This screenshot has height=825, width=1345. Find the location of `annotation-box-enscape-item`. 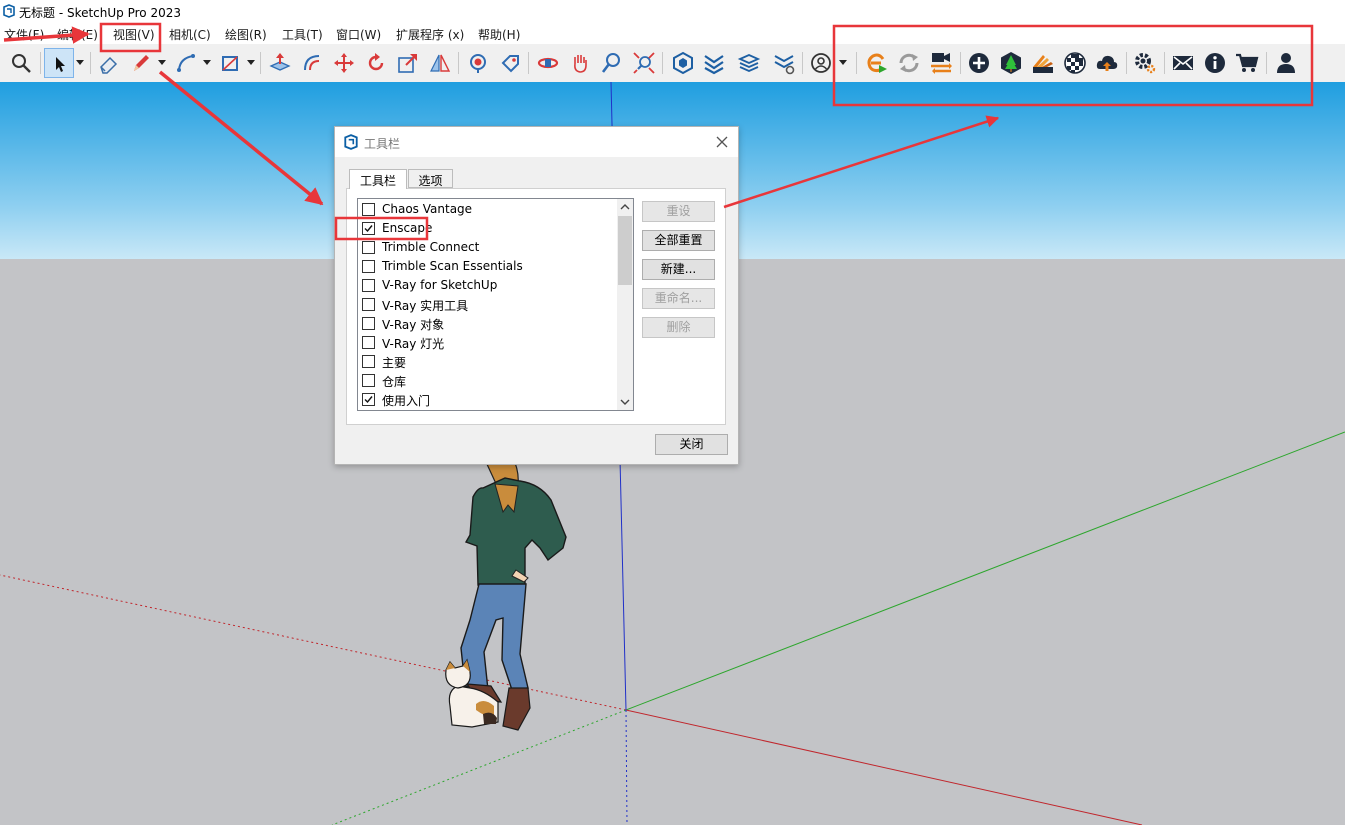

annotation-box-enscape-item is located at coordinates (381, 228).